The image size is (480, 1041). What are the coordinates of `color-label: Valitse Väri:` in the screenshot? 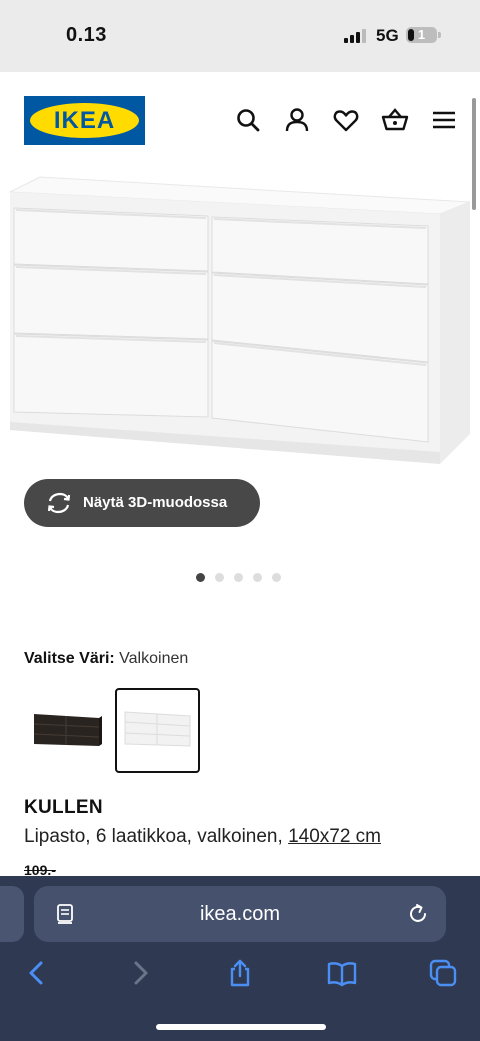 It's located at (69, 658).